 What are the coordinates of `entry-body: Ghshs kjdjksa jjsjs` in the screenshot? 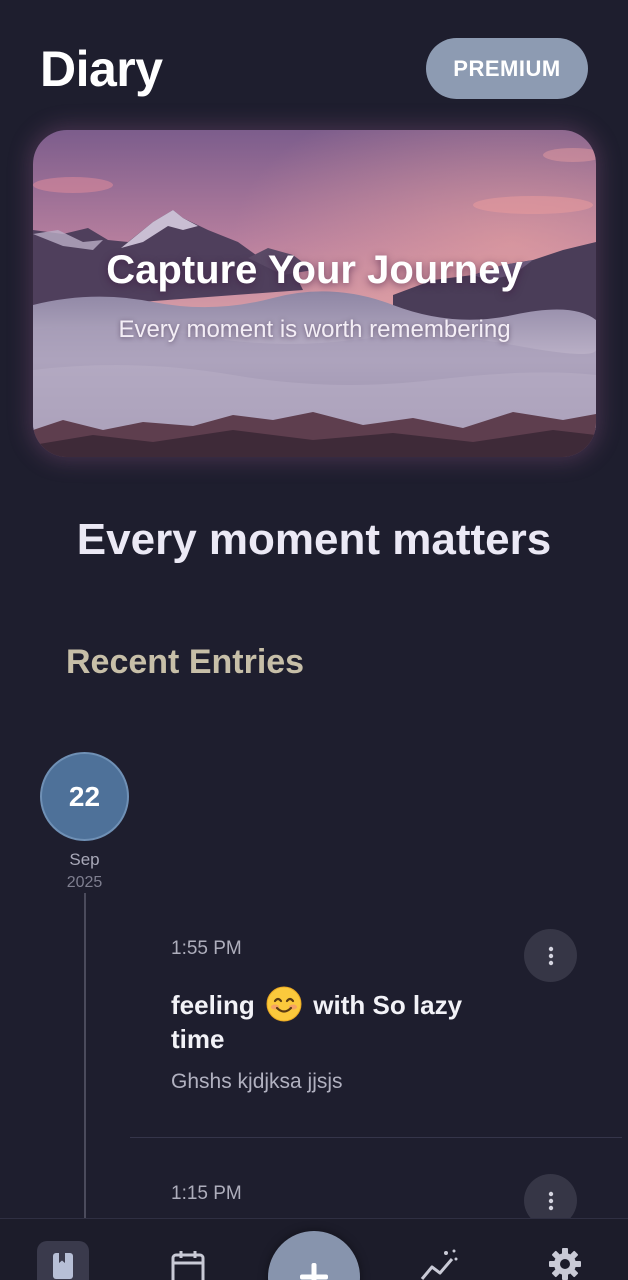 It's located at (257, 1081).